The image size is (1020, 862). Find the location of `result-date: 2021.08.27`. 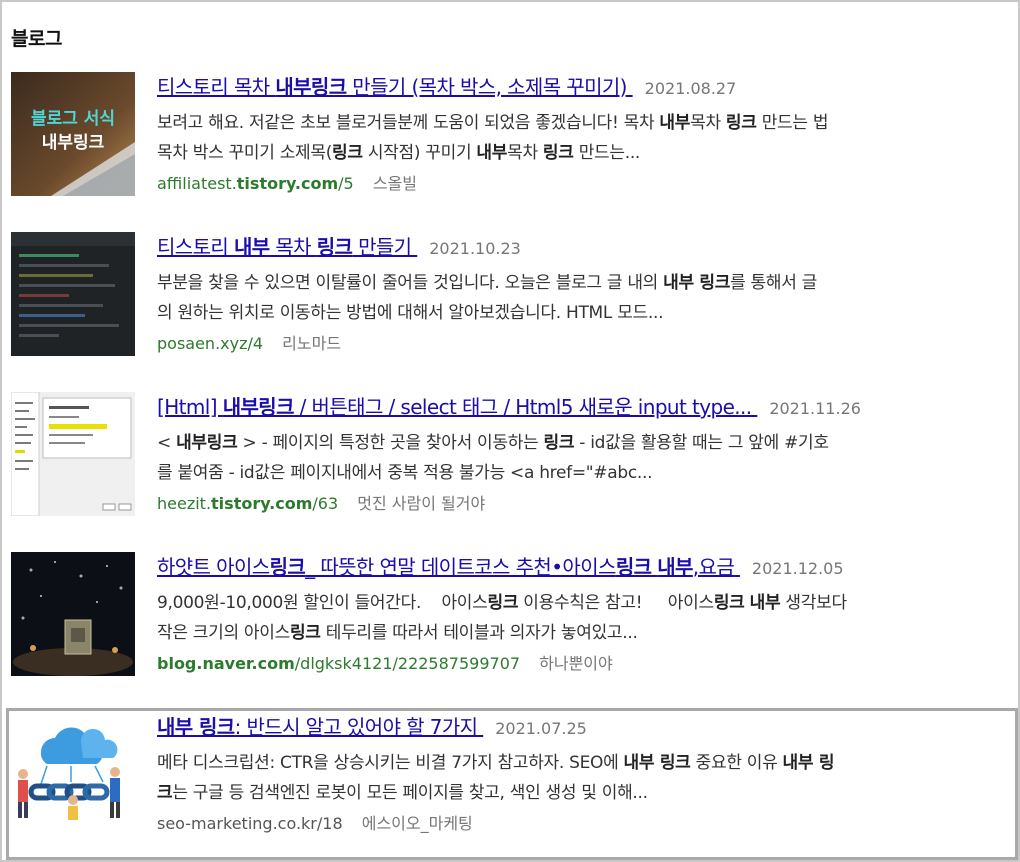

result-date: 2021.08.27 is located at coordinates (690, 88).